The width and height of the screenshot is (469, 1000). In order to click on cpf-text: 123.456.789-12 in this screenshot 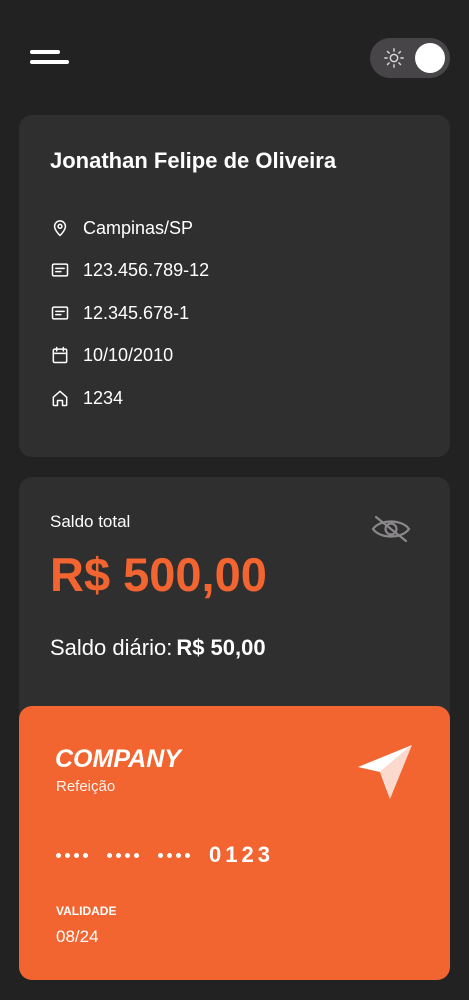, I will do `click(146, 269)`.